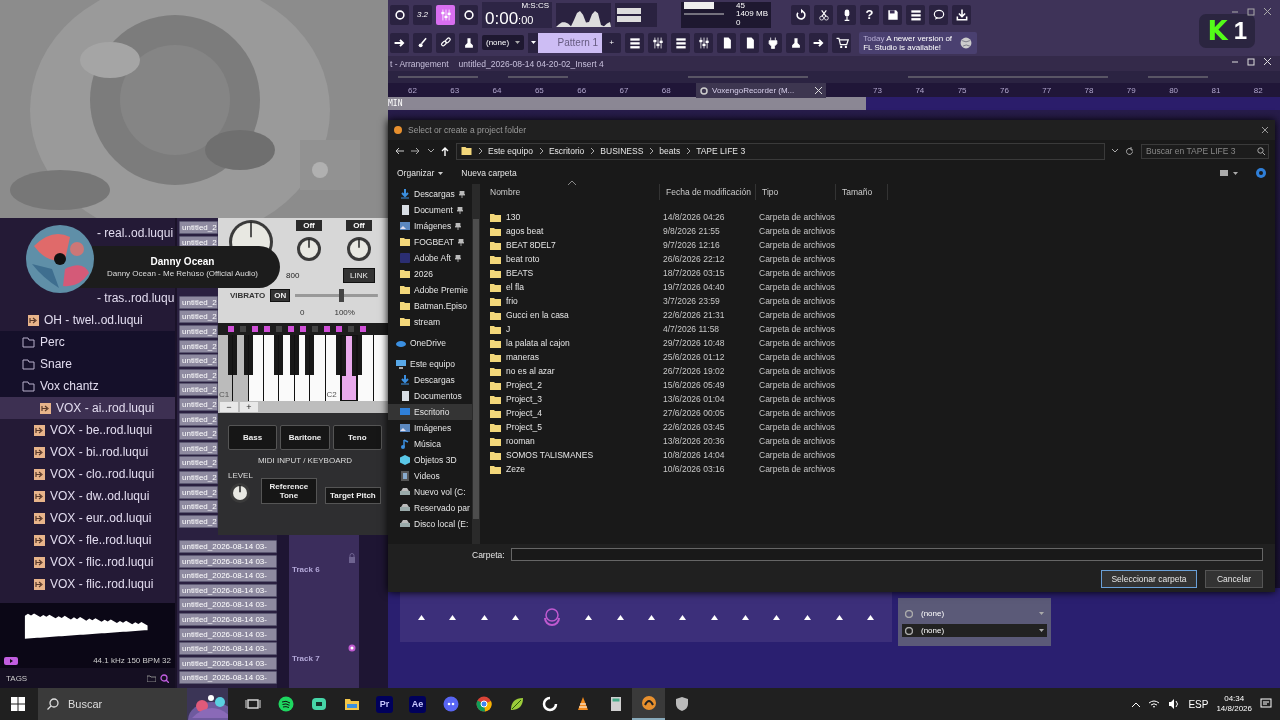 The height and width of the screenshot is (720, 1280). I want to click on vibrato-toggle: ON, so click(280, 295).